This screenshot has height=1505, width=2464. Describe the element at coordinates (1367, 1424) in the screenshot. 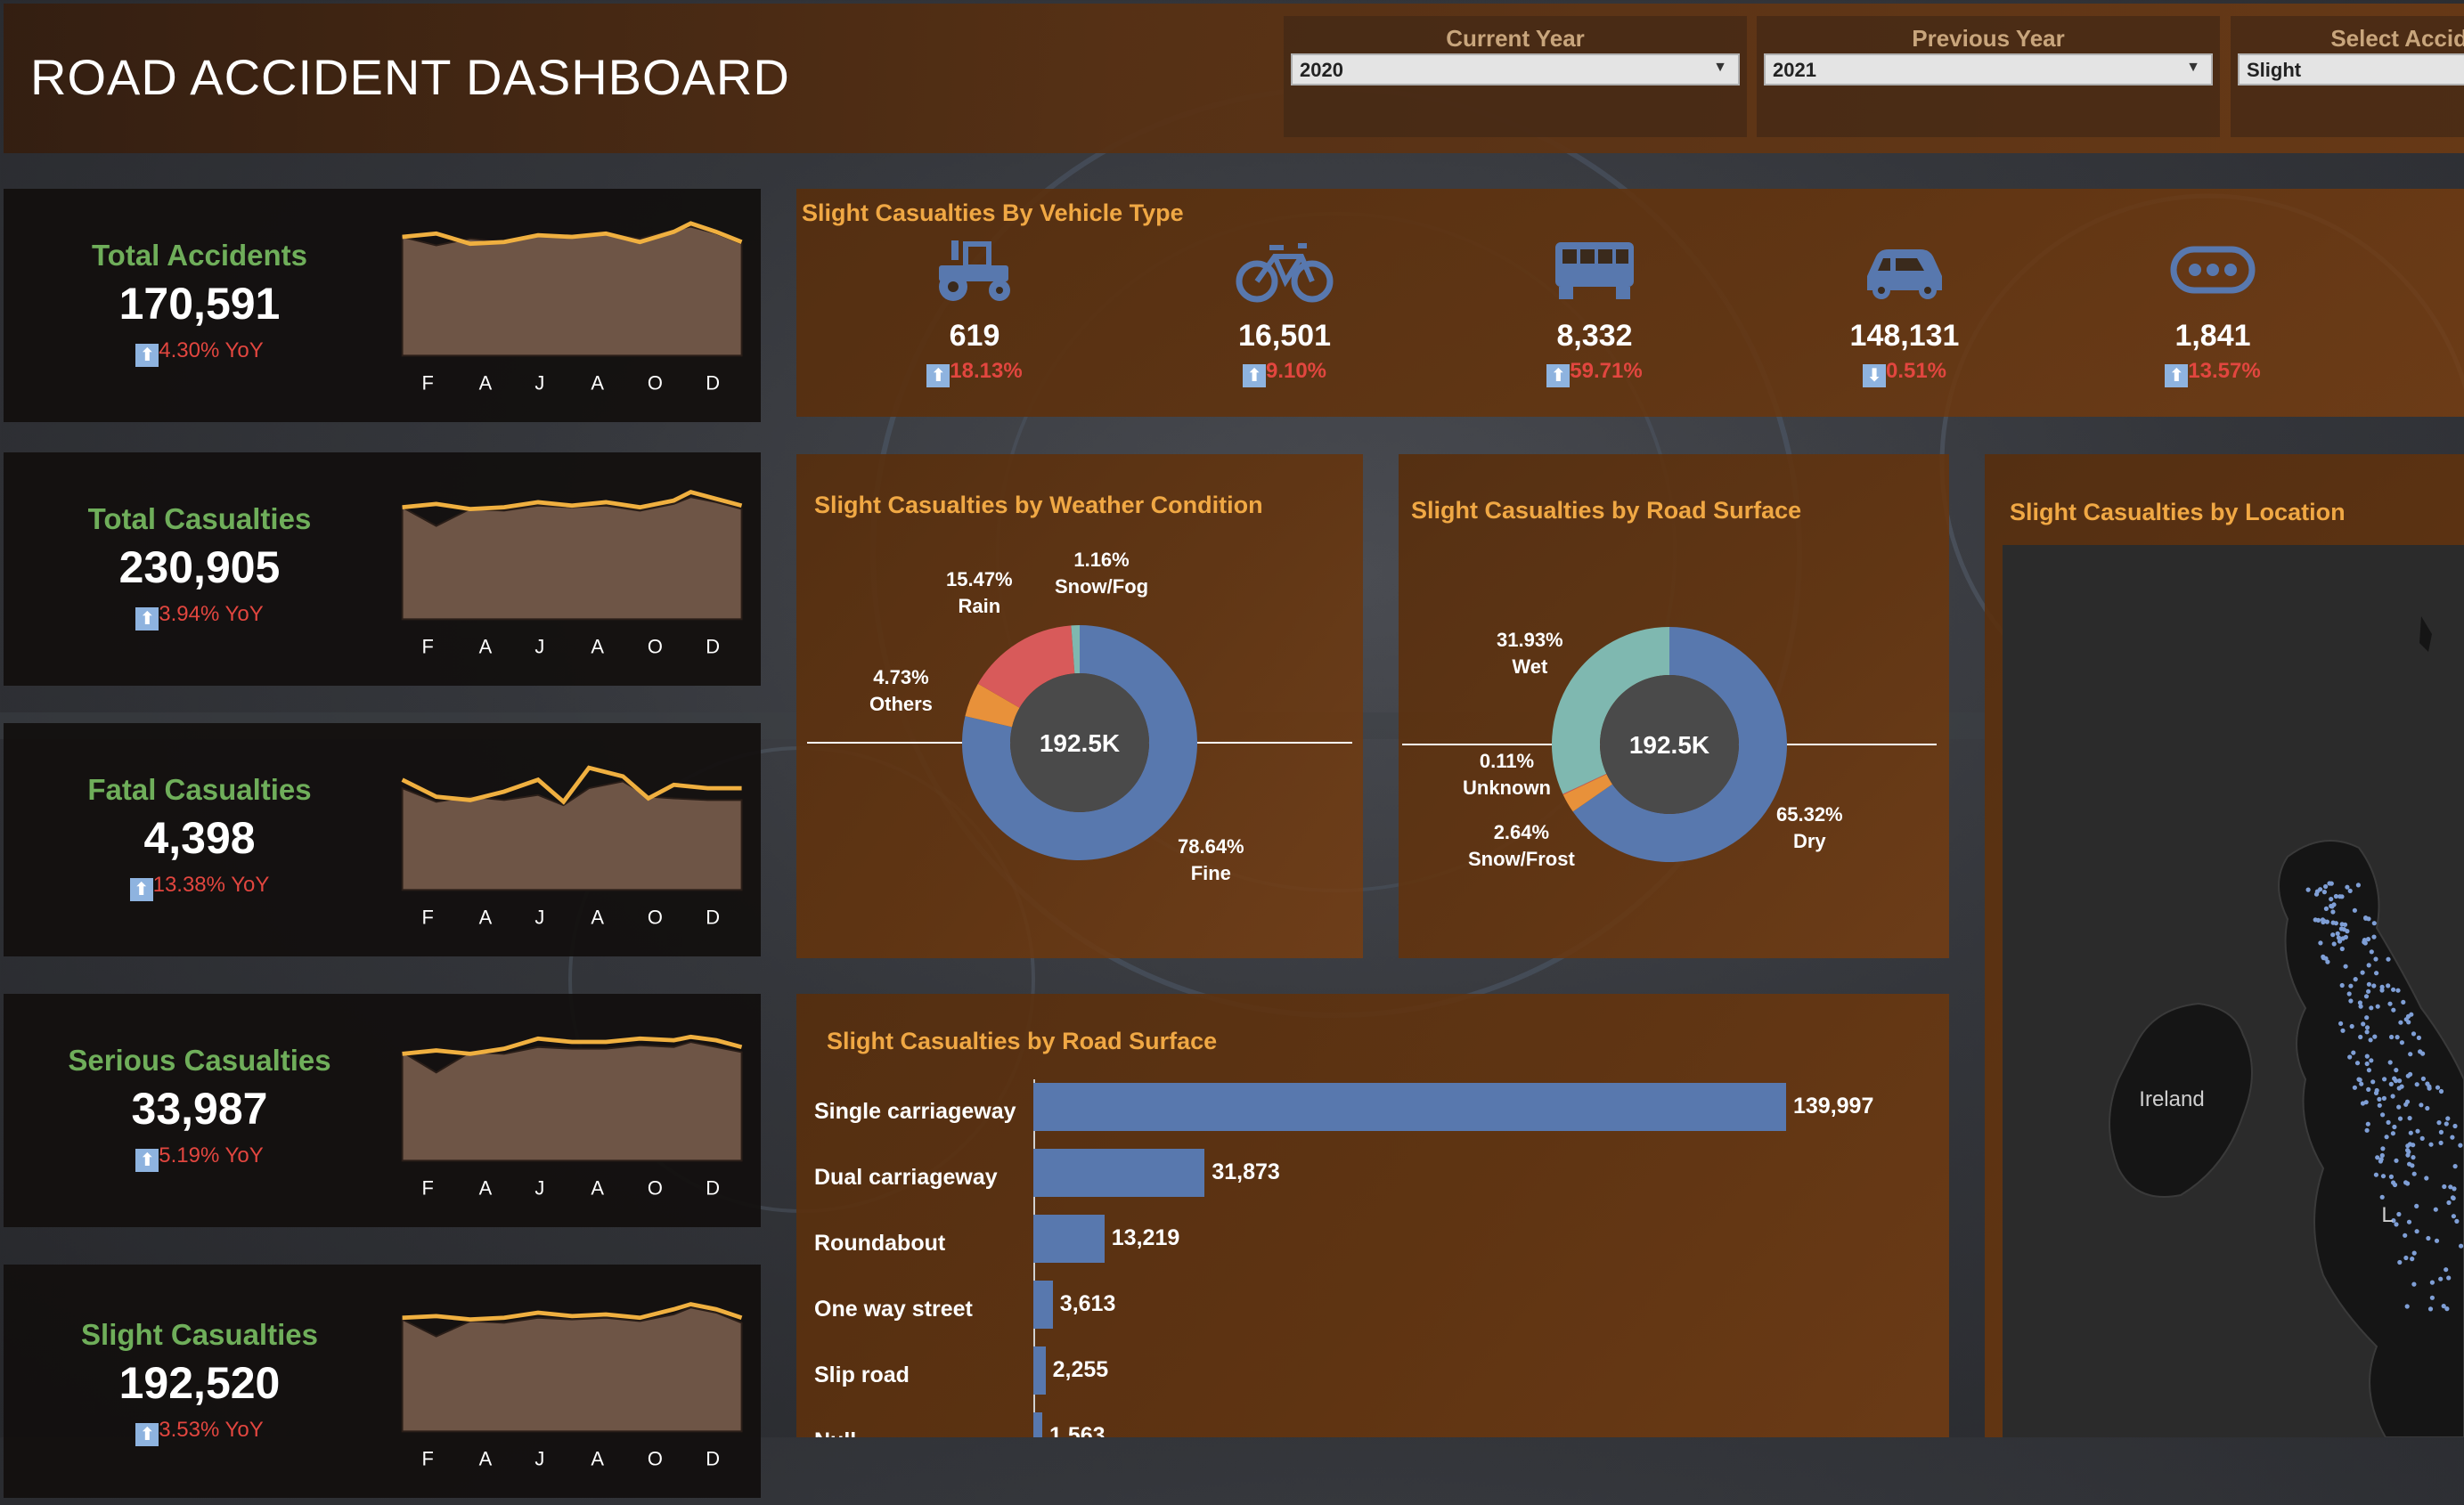

I see `bar-row: Null 1,563` at that location.